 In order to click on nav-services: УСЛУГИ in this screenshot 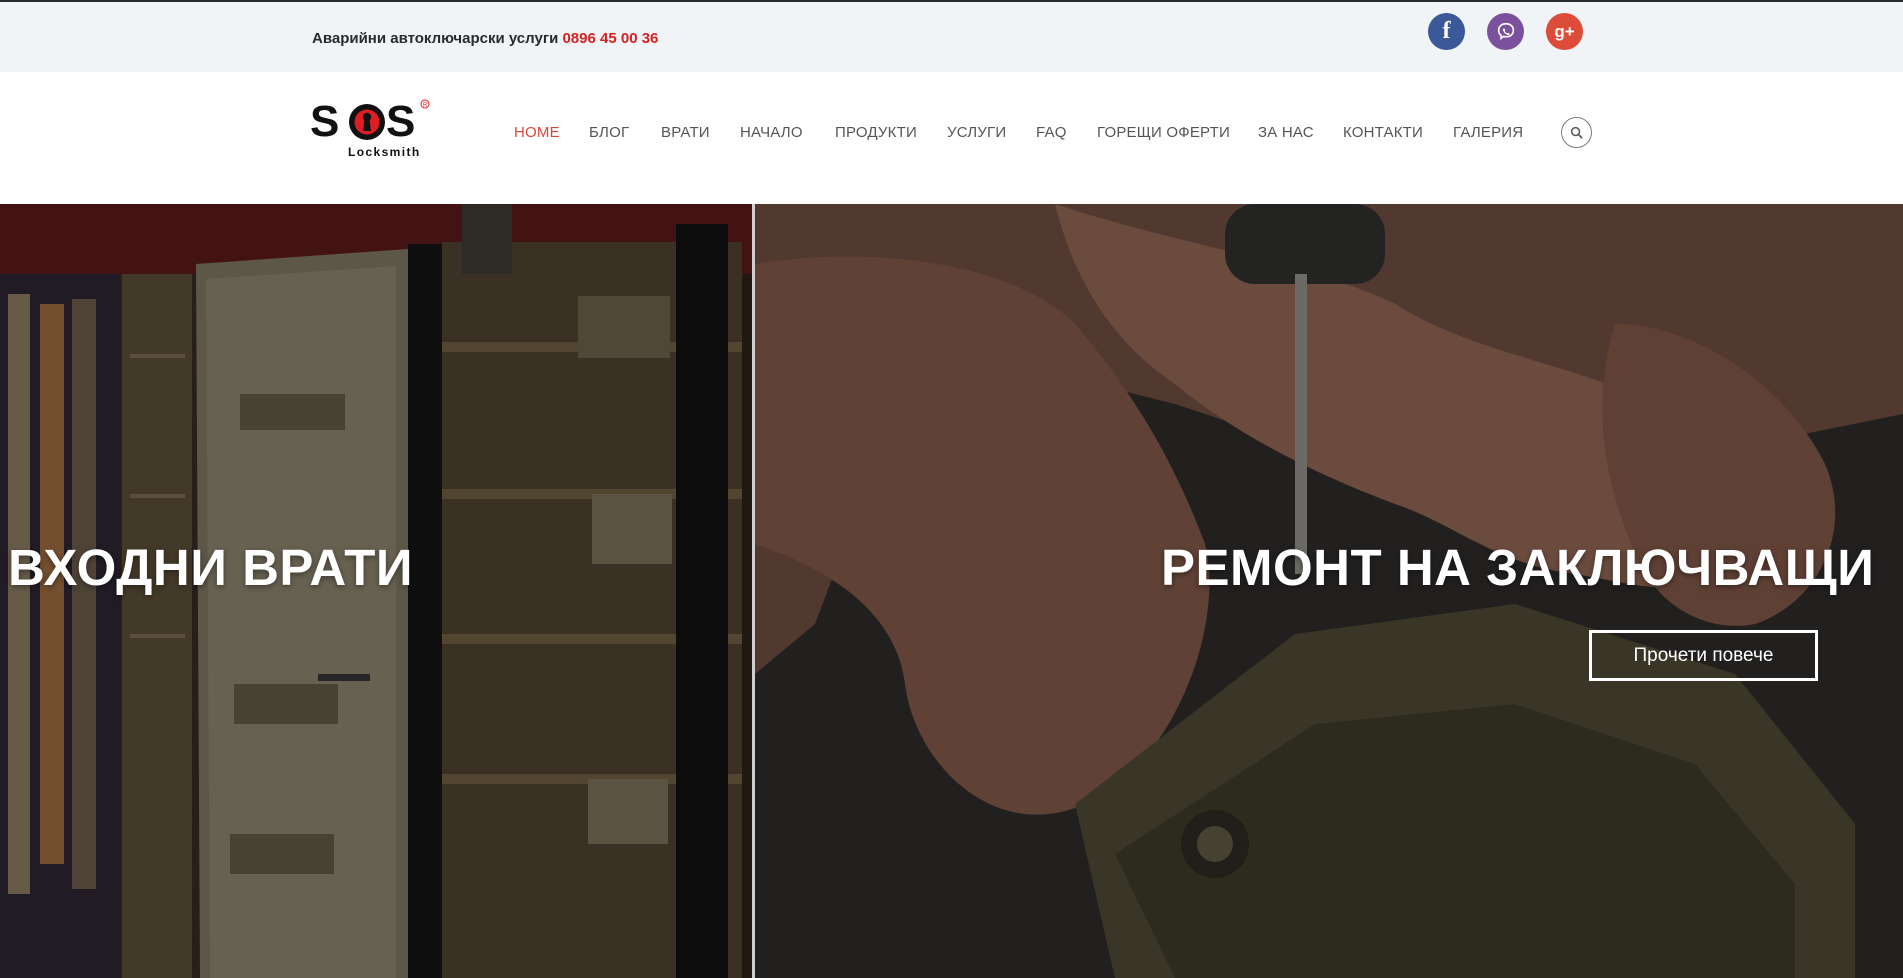, I will do `click(976, 132)`.